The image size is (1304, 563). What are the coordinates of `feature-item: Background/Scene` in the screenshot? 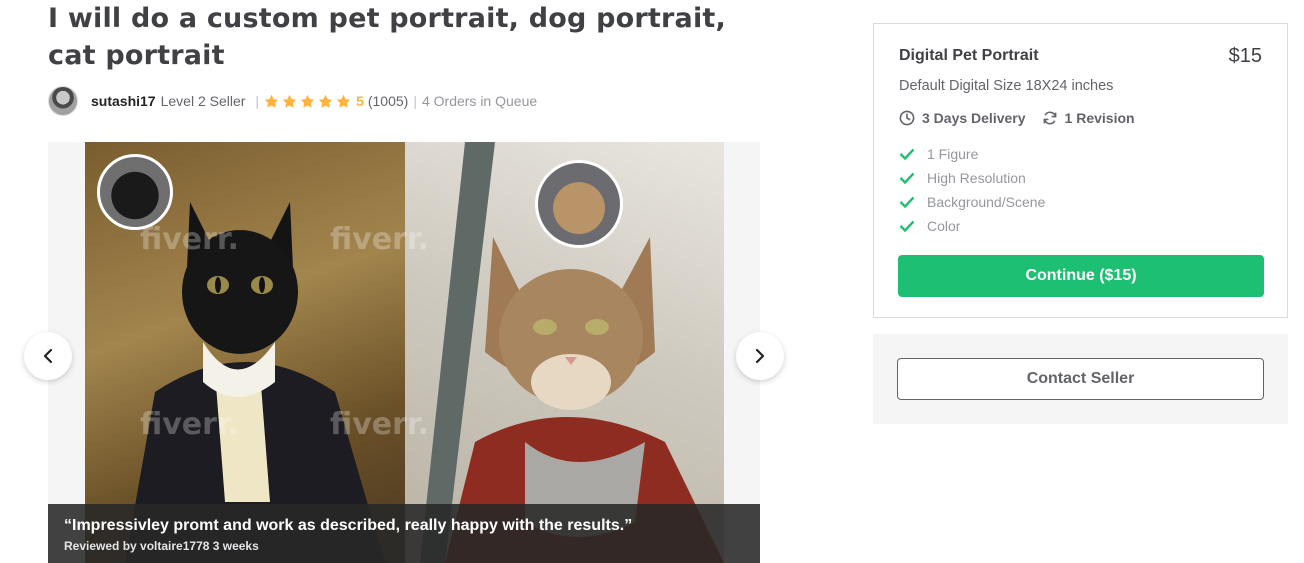 It's located at (972, 202).